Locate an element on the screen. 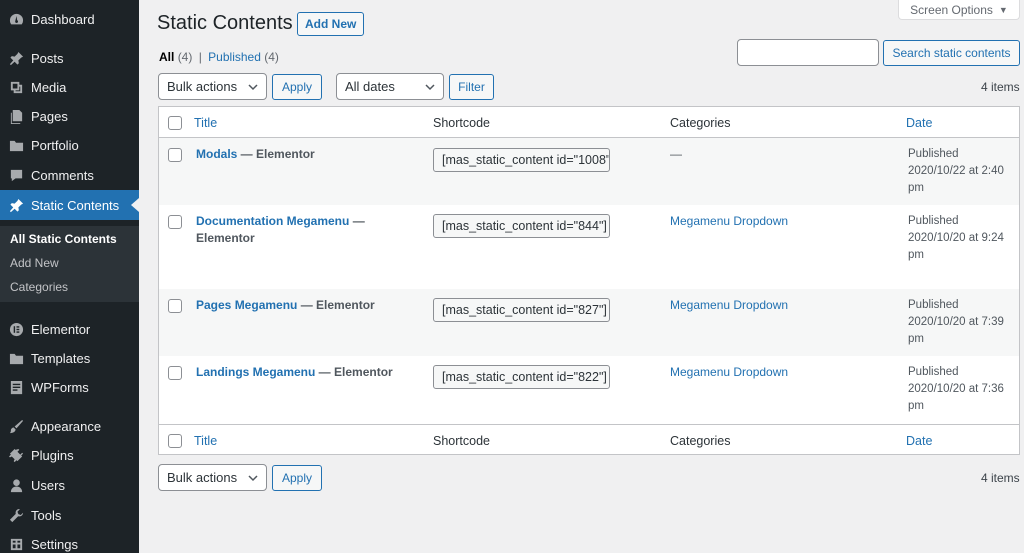 Image resolution: width=1024 pixels, height=553 pixels. caret-down-icon: ▼ is located at coordinates (1003, 9).